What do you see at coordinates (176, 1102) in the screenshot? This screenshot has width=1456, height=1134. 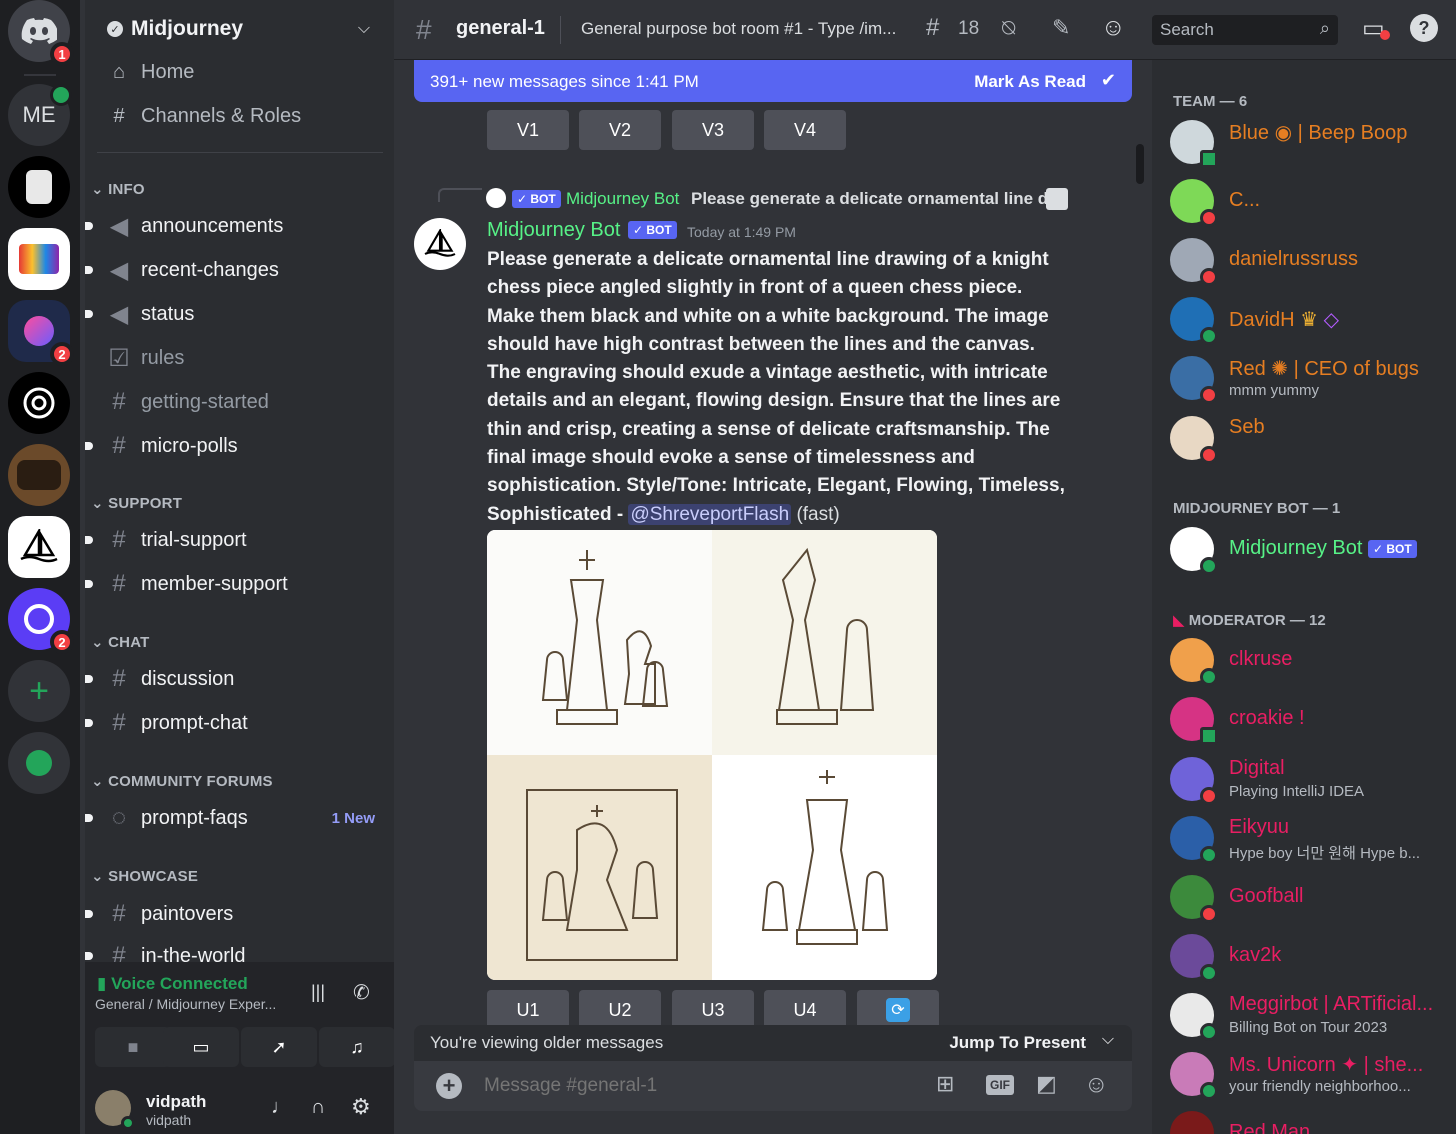 I see `username: vidpath` at bounding box center [176, 1102].